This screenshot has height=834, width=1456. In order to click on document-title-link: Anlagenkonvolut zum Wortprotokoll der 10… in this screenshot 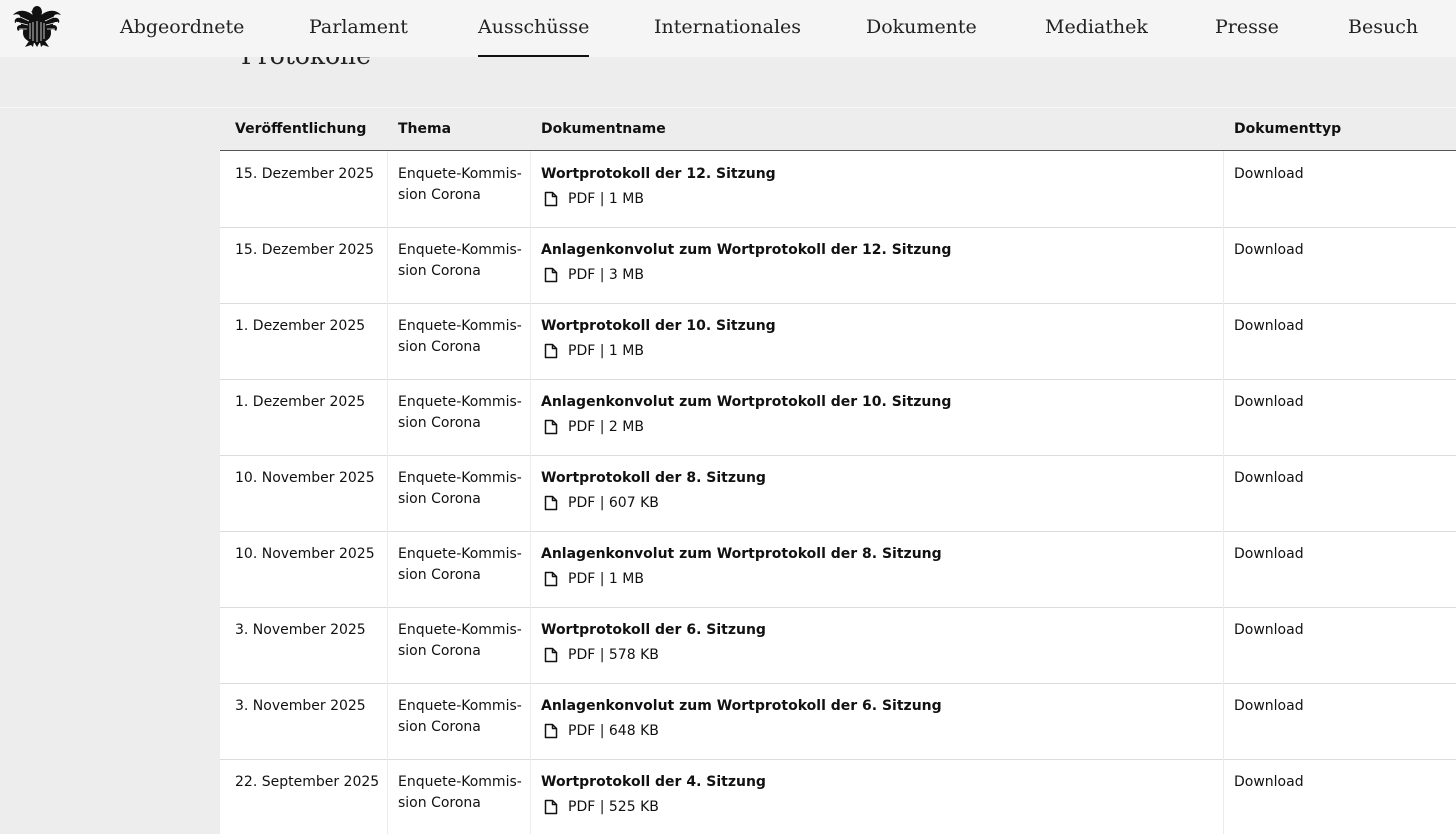, I will do `click(866, 402)`.